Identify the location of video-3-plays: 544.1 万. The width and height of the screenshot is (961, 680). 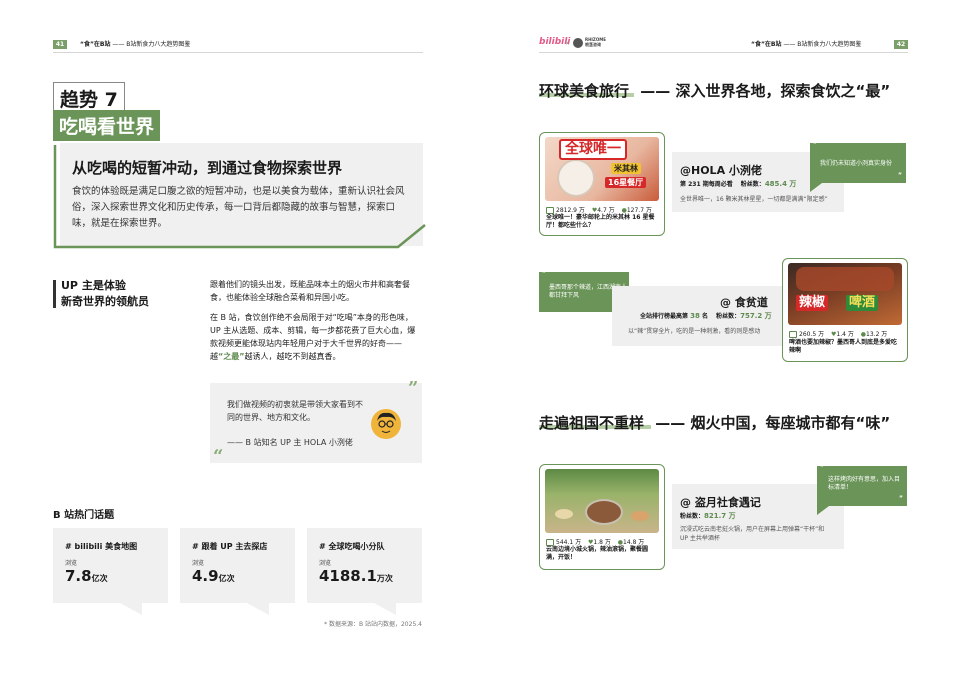
(569, 542).